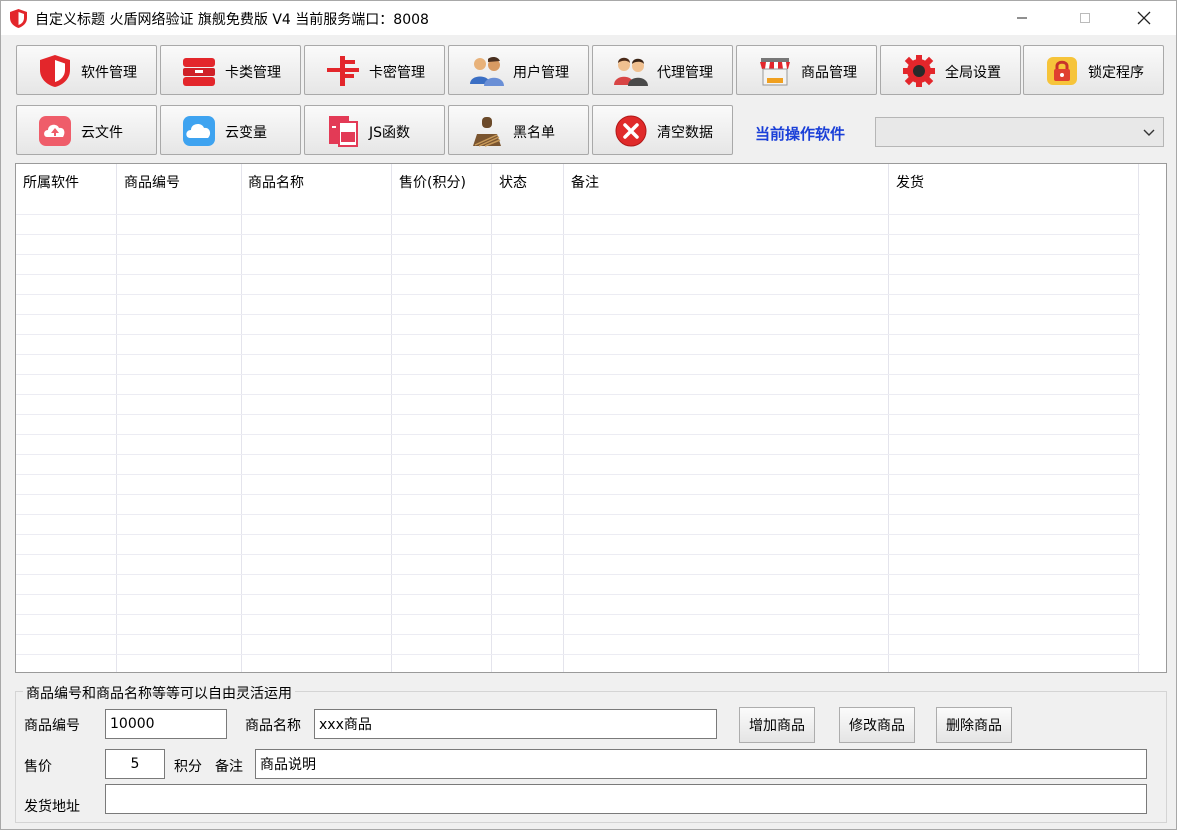 Image resolution: width=1177 pixels, height=830 pixels. I want to click on column-header-product-id: 商品编号, so click(152, 182).